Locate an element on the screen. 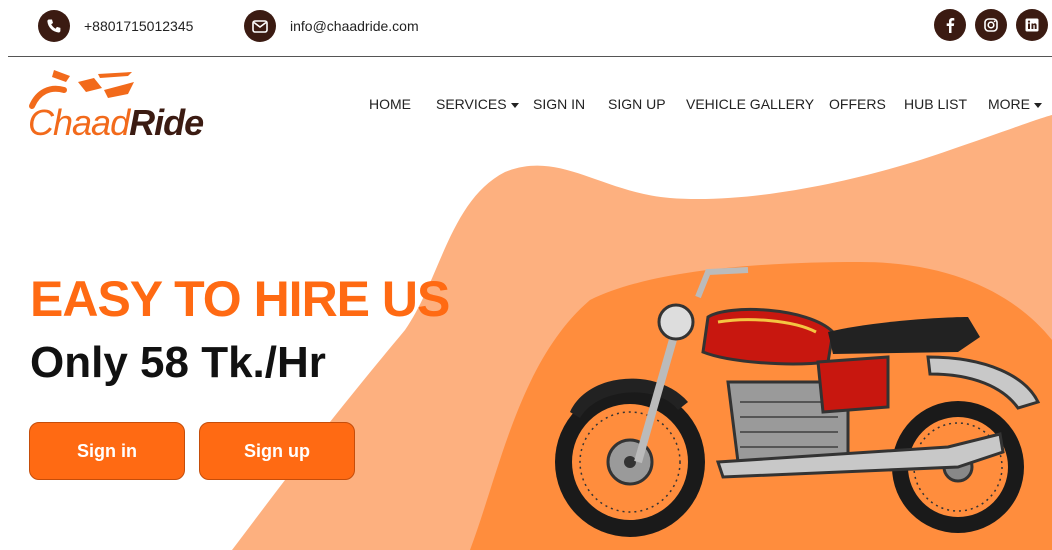 The height and width of the screenshot is (550, 1052). nav-more: MORE is located at coordinates (1015, 104).